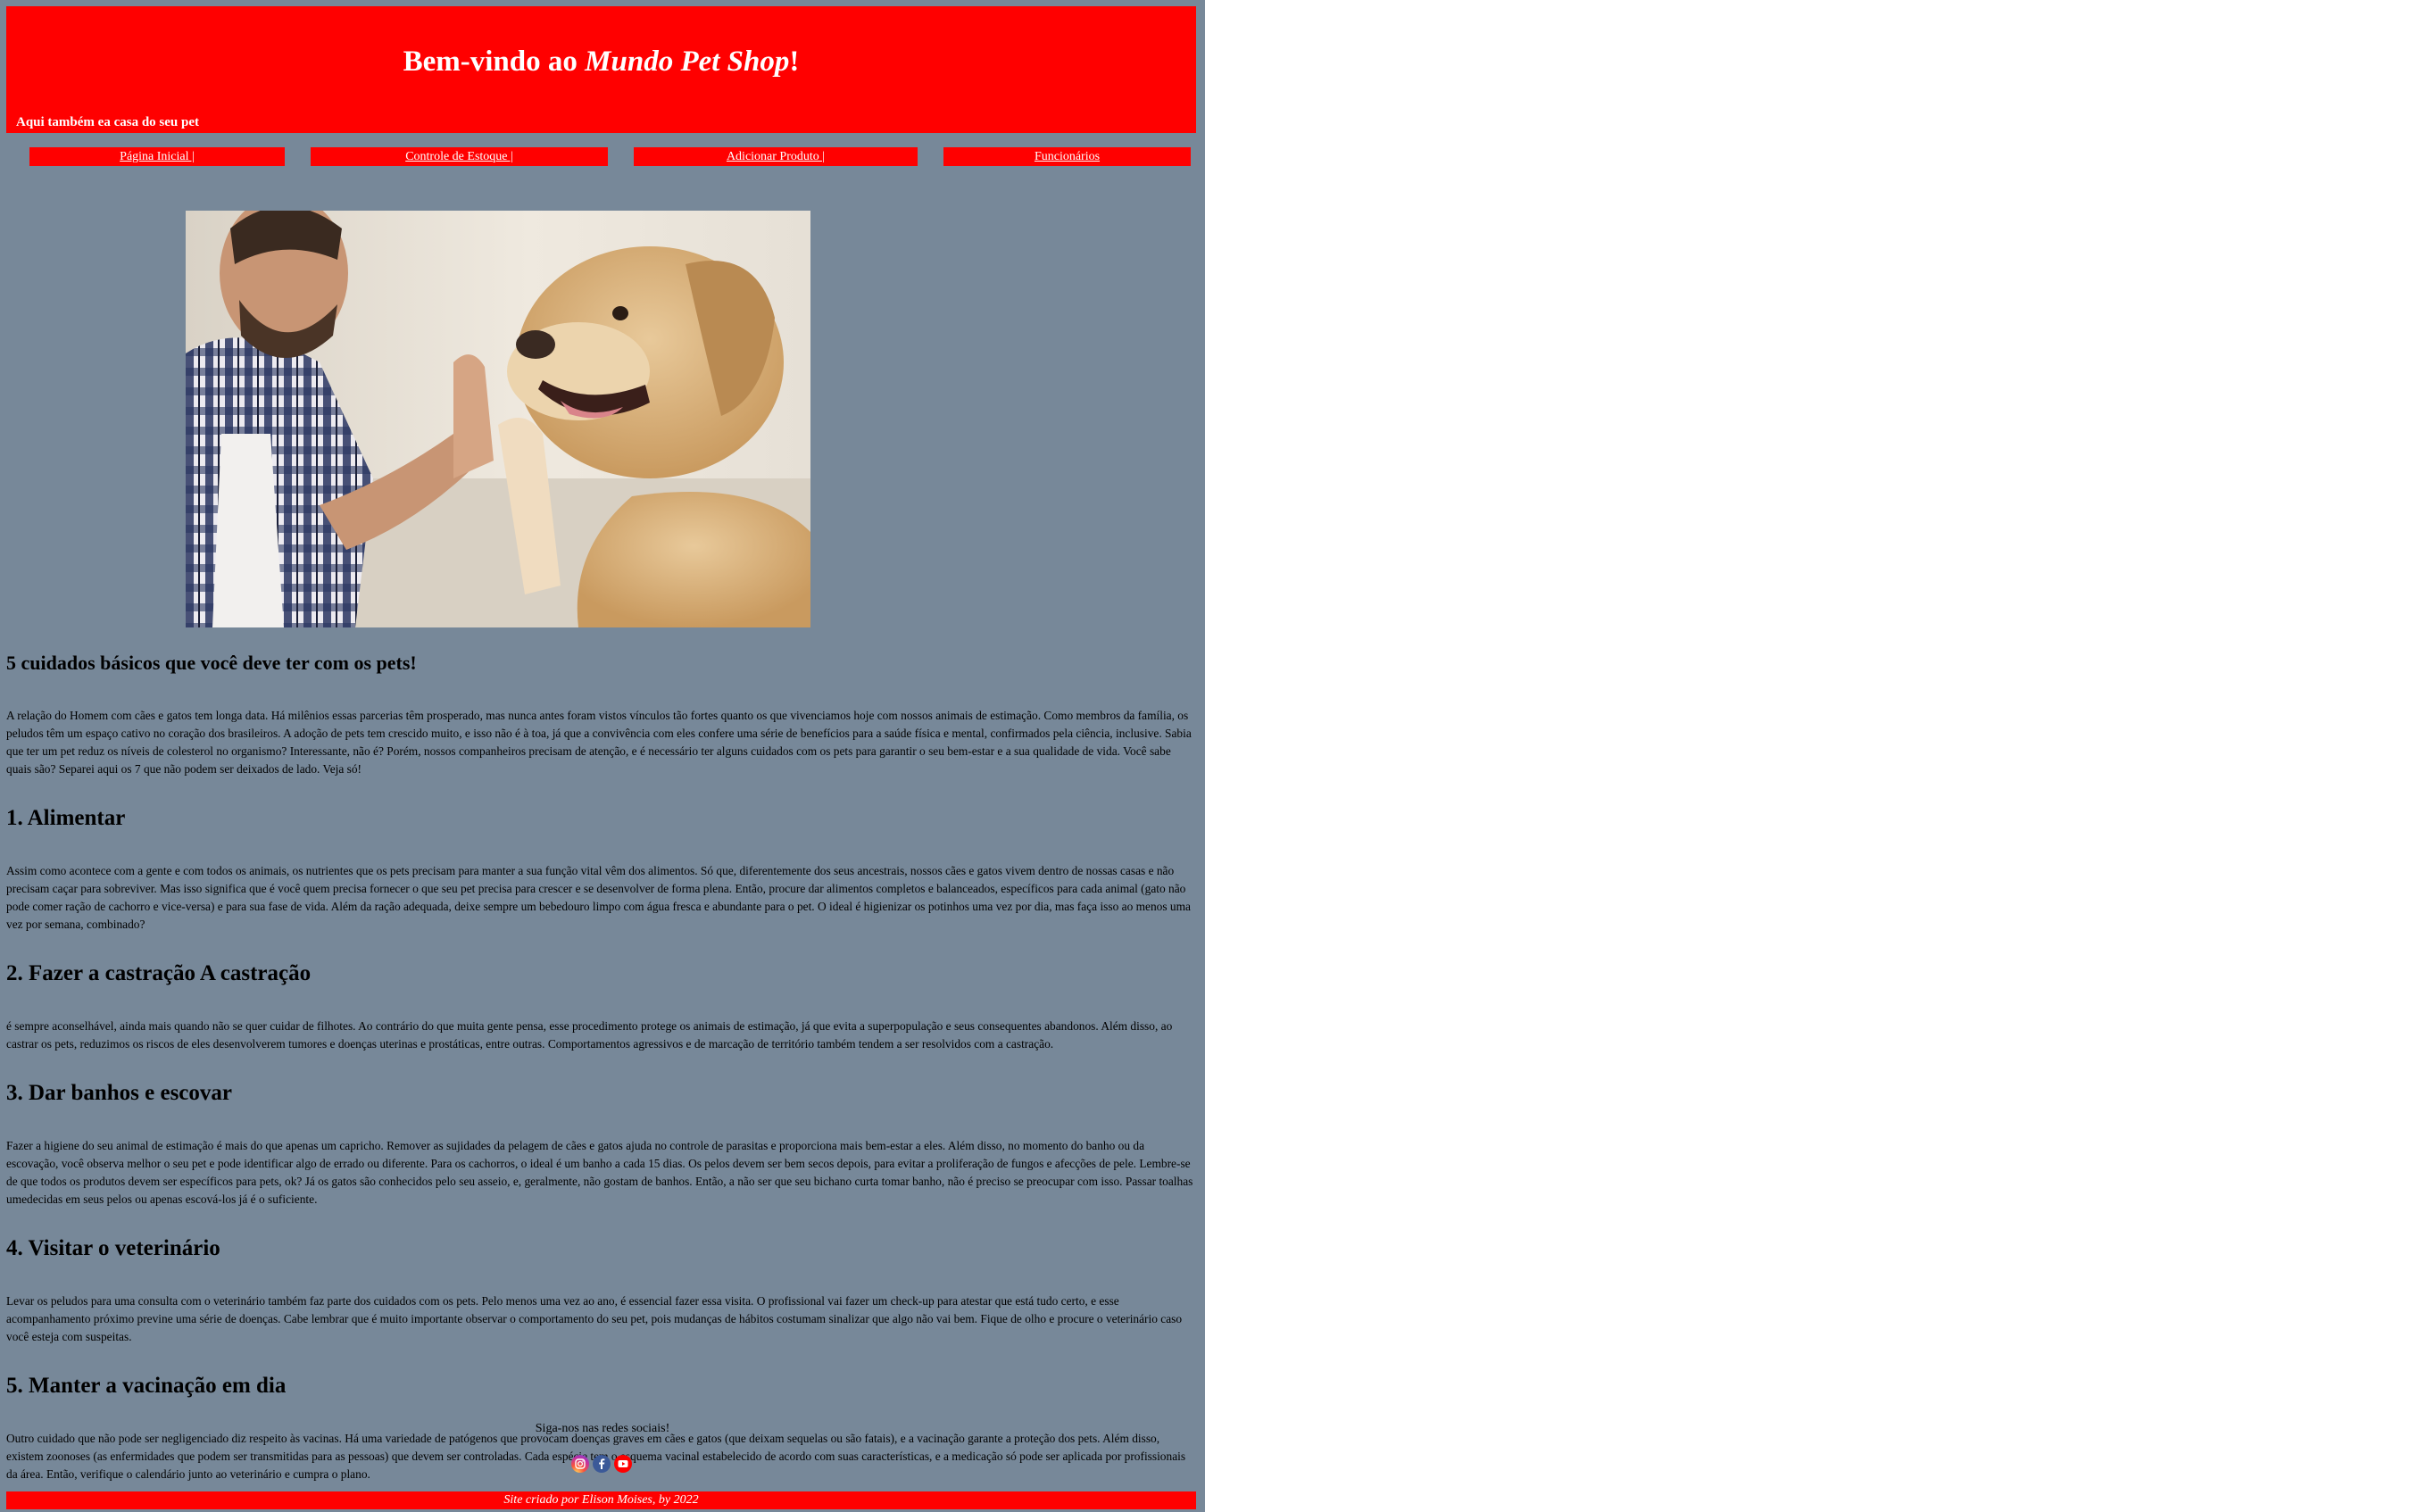 The image size is (2410, 1512). Describe the element at coordinates (120, 1093) in the screenshot. I see `section-heading: 3. Dar banhos e escovar` at that location.